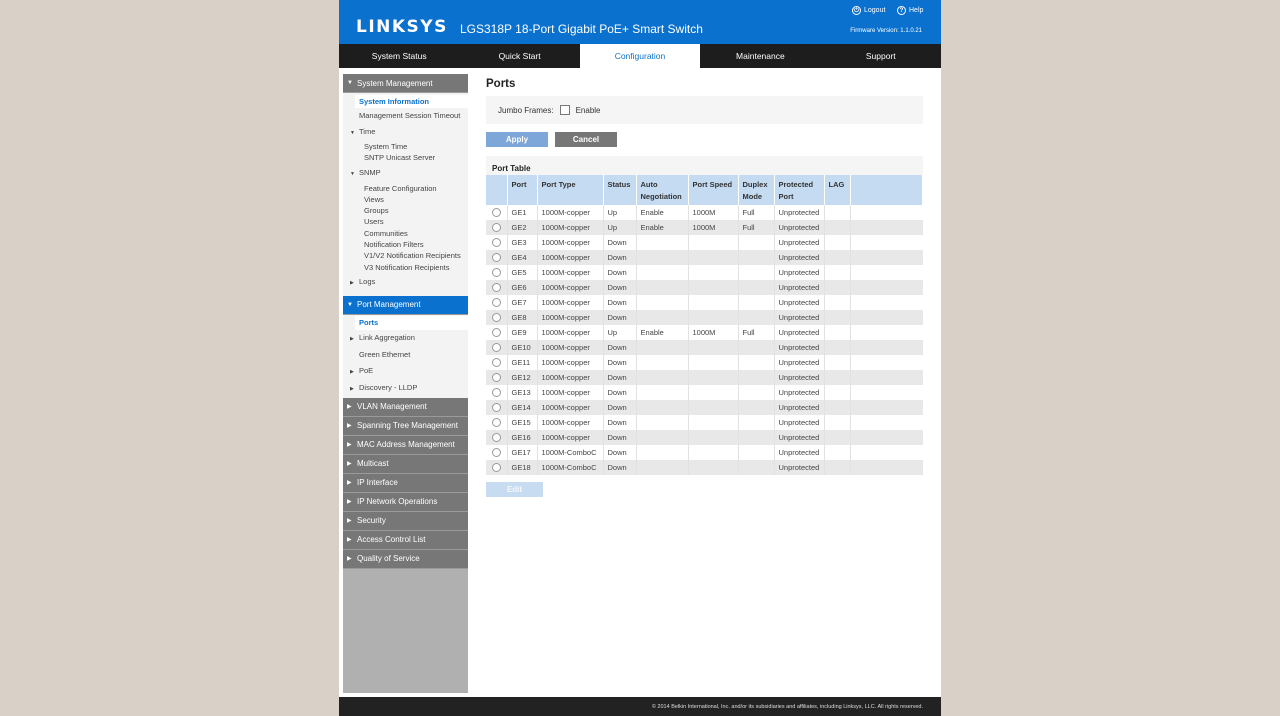 The image size is (1280, 716). What do you see at coordinates (640, 56) in the screenshot?
I see `tab-configuration: Configuration` at bounding box center [640, 56].